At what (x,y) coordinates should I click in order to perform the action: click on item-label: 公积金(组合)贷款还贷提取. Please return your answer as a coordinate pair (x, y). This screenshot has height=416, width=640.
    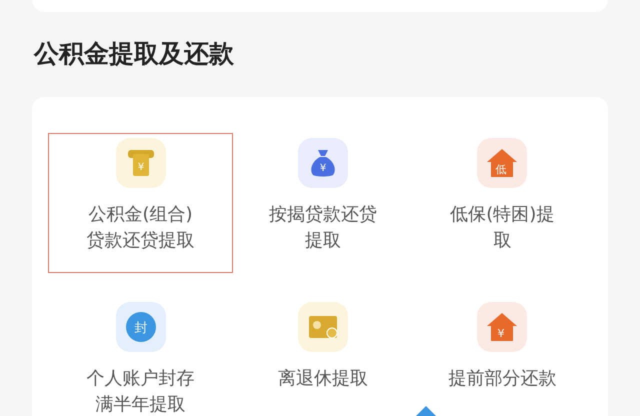
    Looking at the image, I should click on (141, 228).